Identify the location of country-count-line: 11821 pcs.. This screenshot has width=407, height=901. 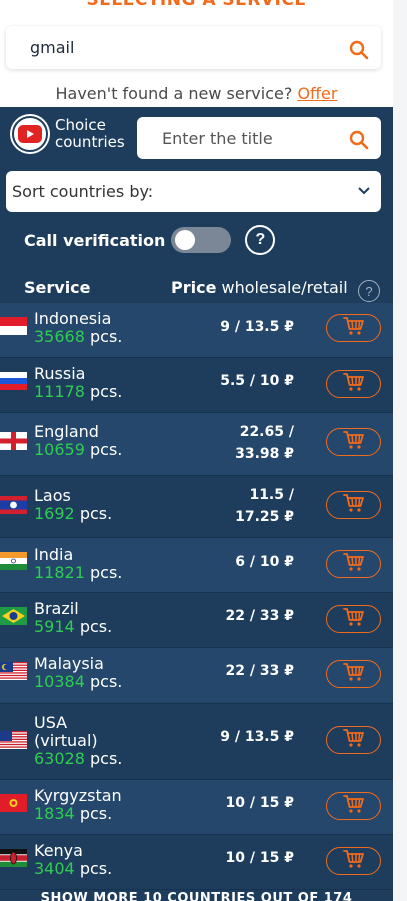
(78, 573).